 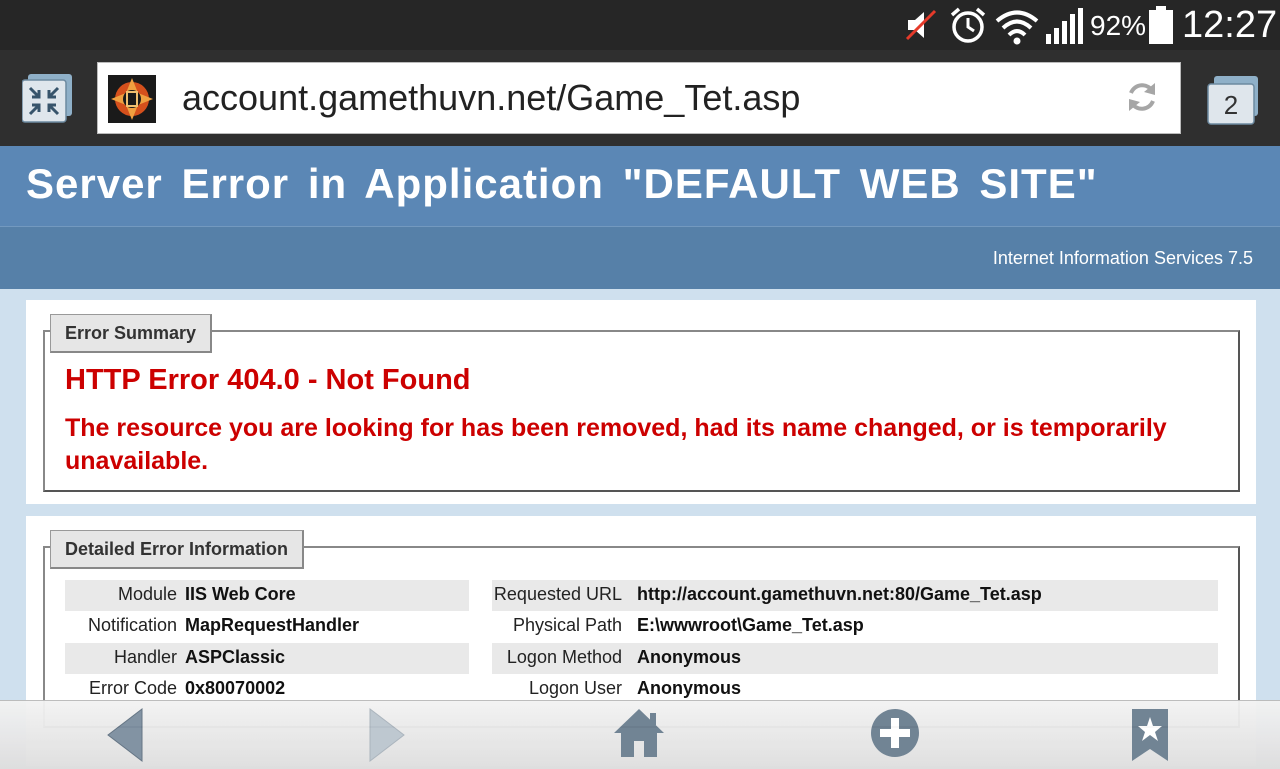 I want to click on detail-label: Notification, so click(x=132, y=625).